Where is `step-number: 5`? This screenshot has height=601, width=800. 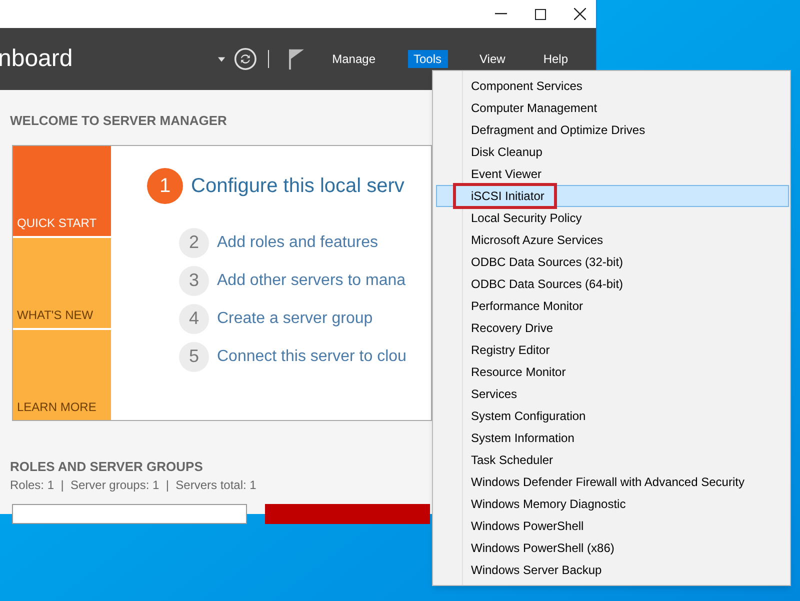 step-number: 5 is located at coordinates (194, 357).